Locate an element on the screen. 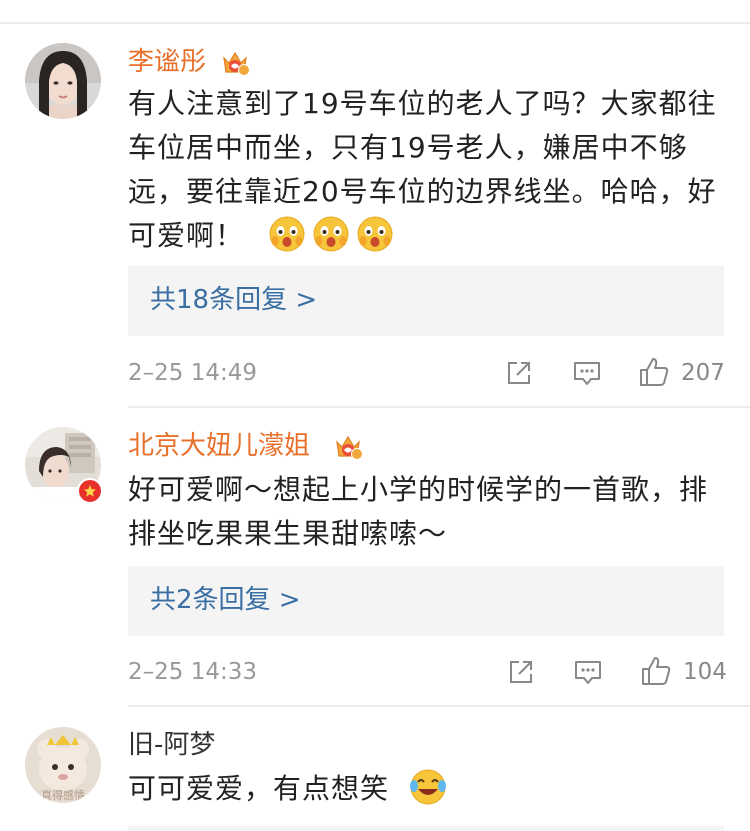  laughing-crying-emoji is located at coordinates (428, 787).